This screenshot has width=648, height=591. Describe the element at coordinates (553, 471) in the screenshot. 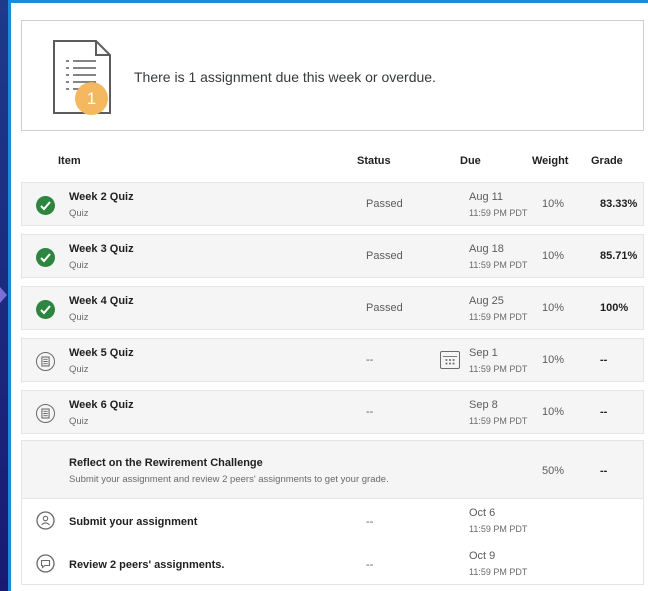

I see `weight-value: 50%` at that location.